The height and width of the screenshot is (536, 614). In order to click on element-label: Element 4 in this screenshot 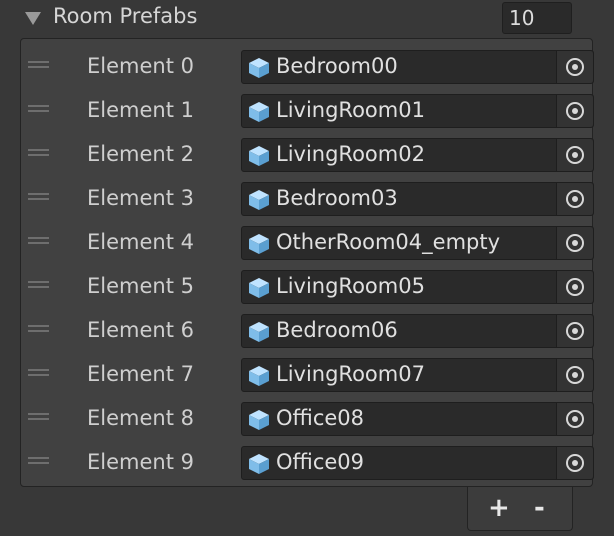, I will do `click(140, 242)`.